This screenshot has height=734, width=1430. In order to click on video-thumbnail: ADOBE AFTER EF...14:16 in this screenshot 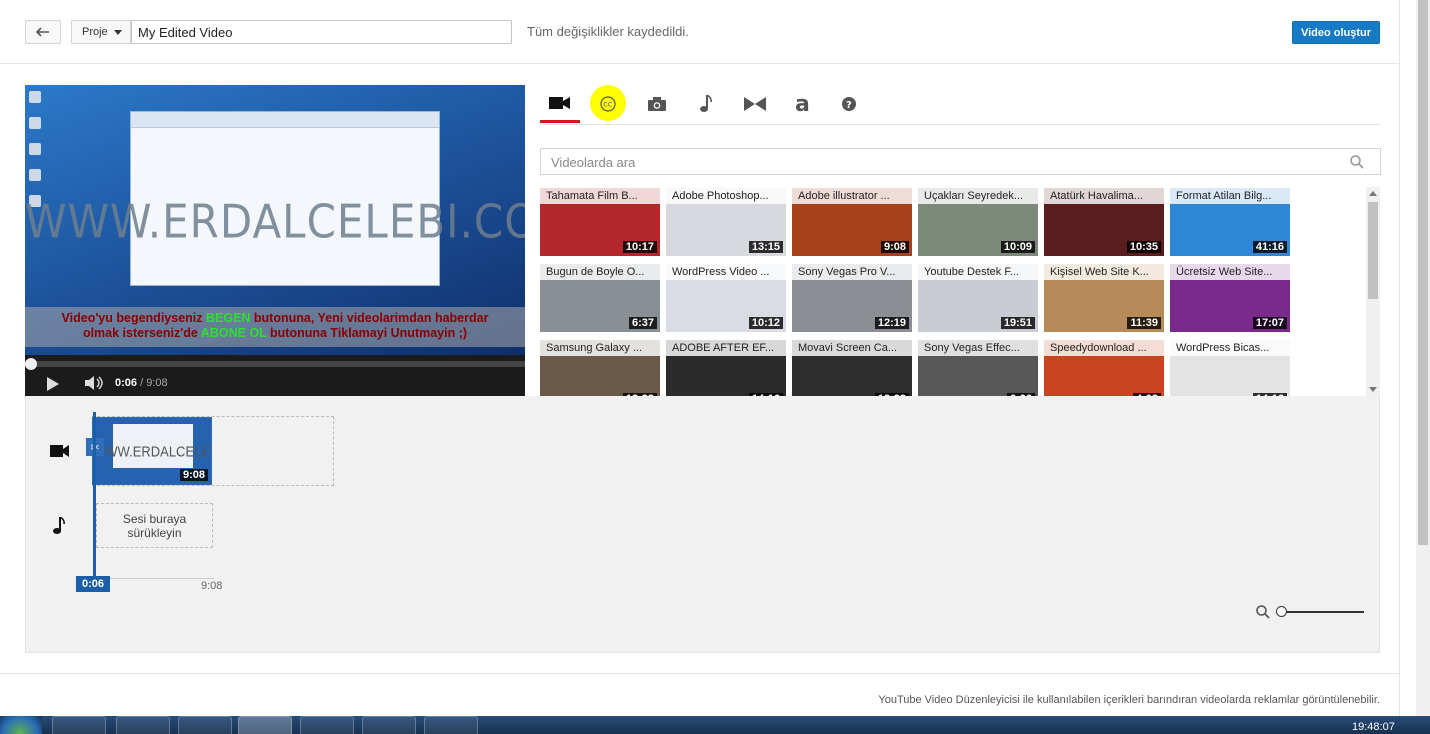, I will do `click(726, 368)`.